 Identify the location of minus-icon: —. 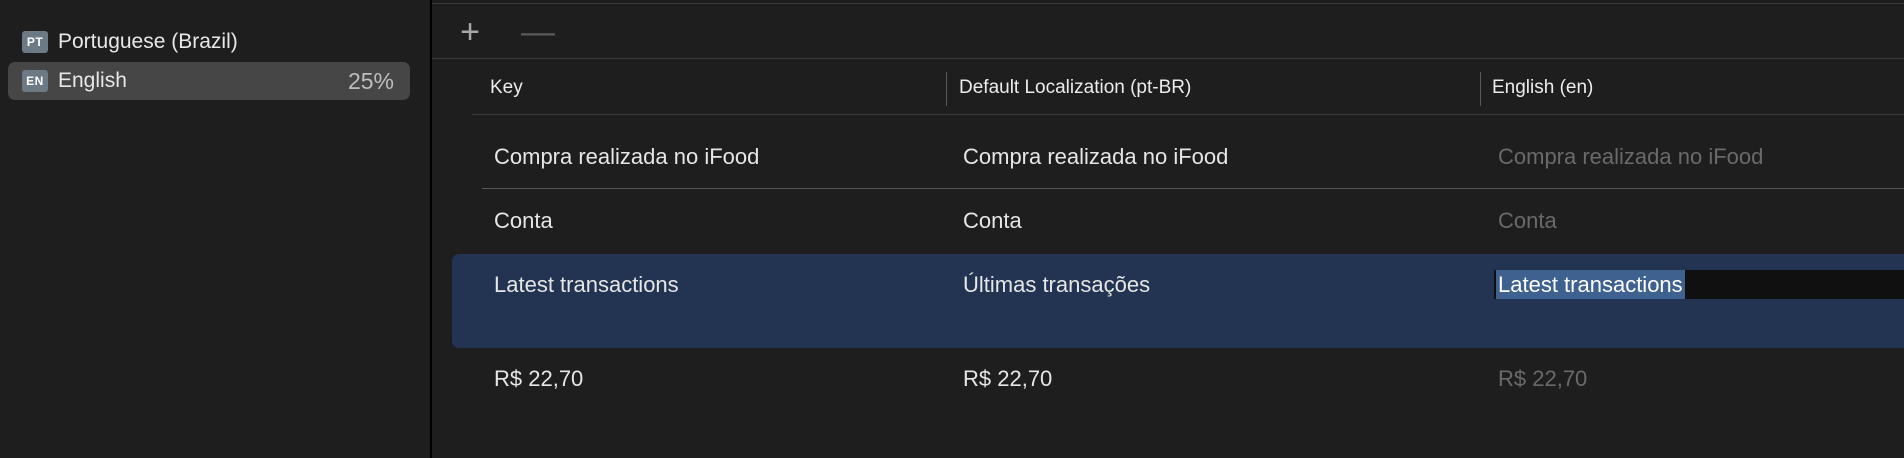
(538, 32).